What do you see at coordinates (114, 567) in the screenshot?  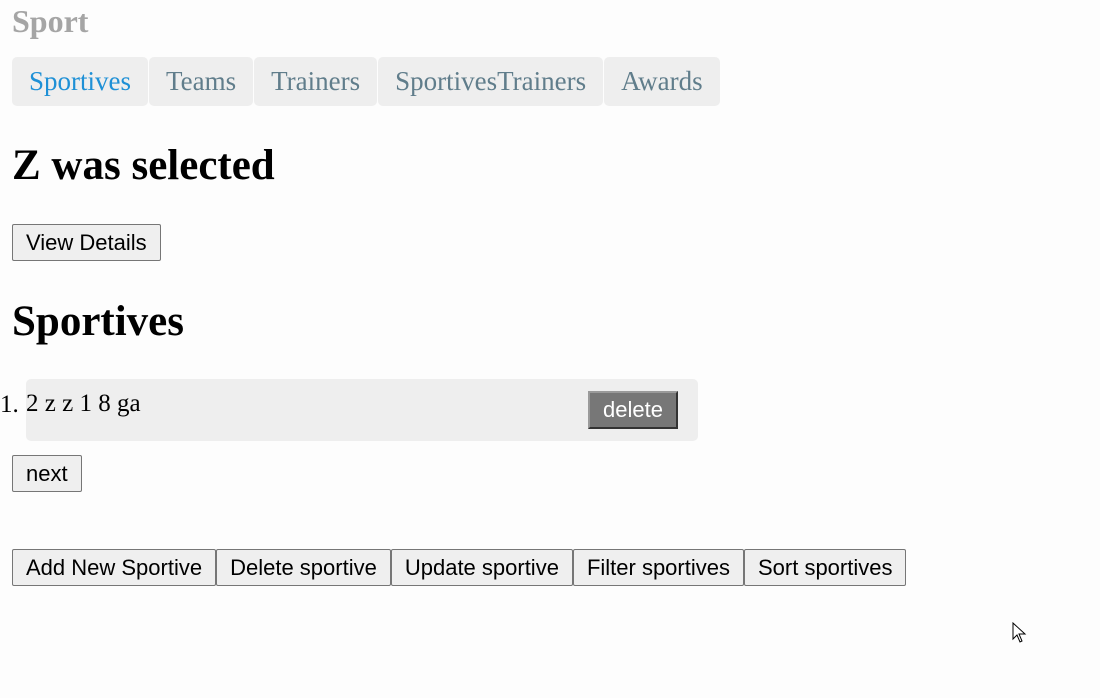 I see `add-sportive-button: Add New Sportive` at bounding box center [114, 567].